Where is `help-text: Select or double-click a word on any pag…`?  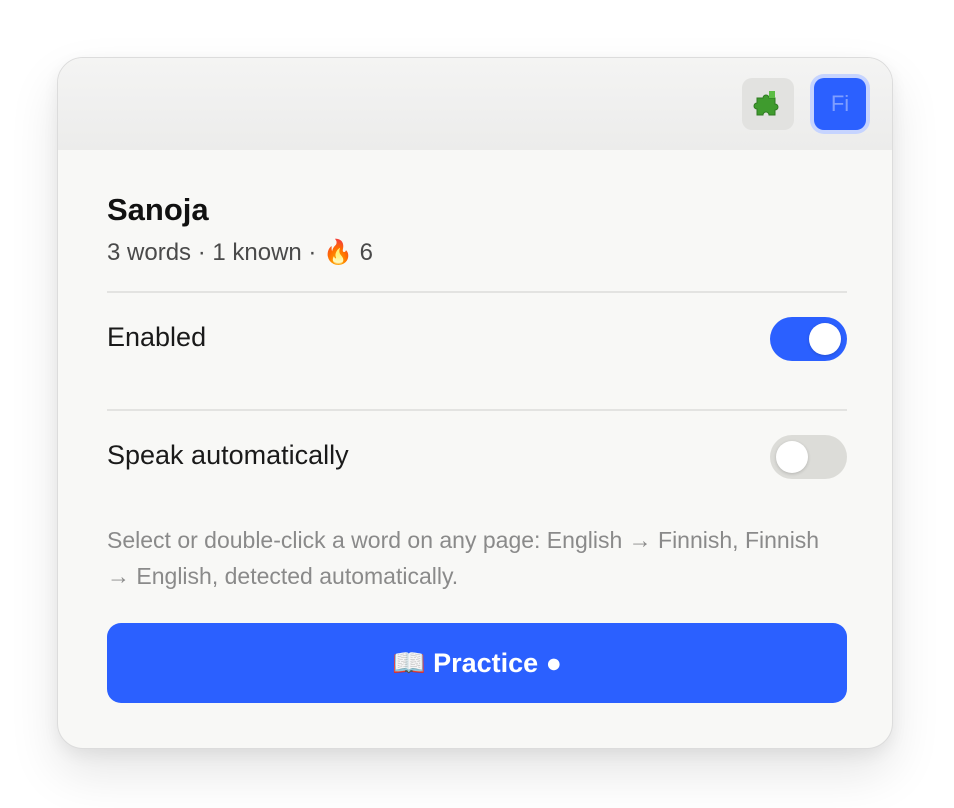
help-text: Select or double-click a word on any pag… is located at coordinates (463, 558).